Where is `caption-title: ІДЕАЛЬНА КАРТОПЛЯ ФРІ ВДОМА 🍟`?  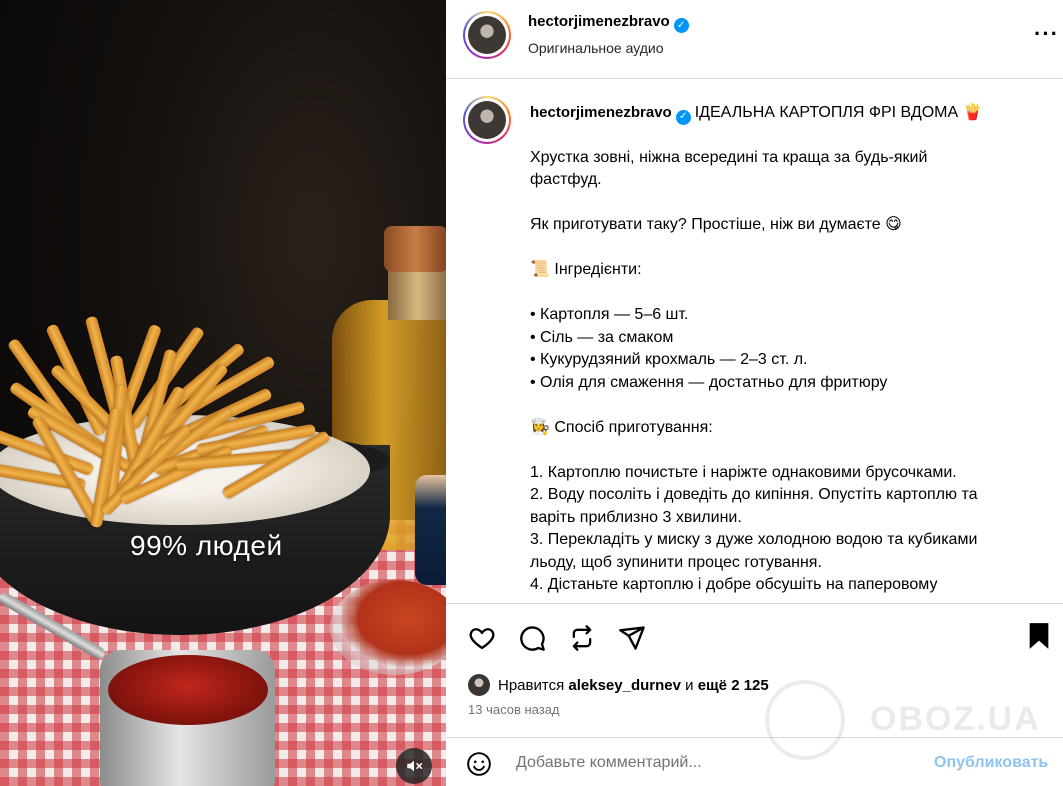 caption-title: ІДЕАЛЬНА КАРТОПЛЯ ФРІ ВДОМА 🍟 is located at coordinates (838, 112).